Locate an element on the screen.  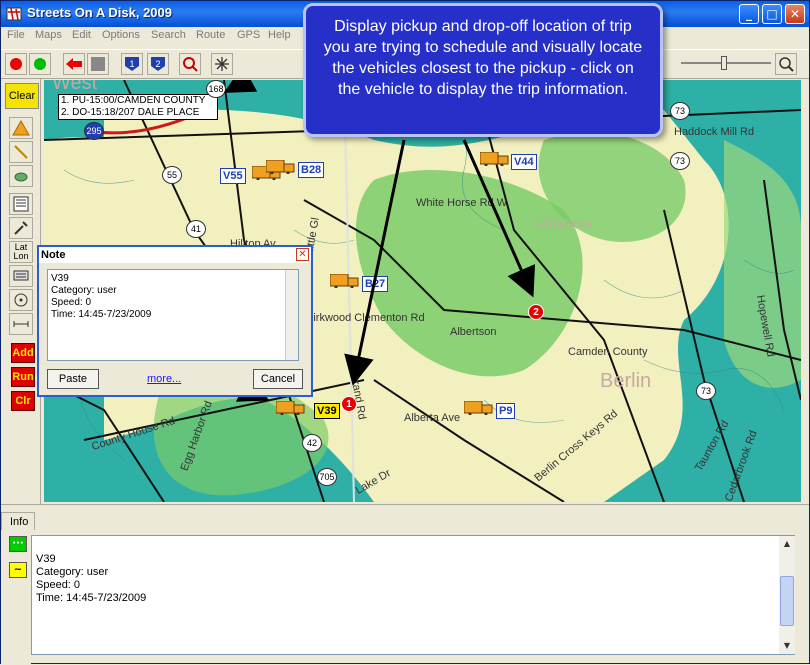
menu-help: Help is located at coordinates (279, 35).